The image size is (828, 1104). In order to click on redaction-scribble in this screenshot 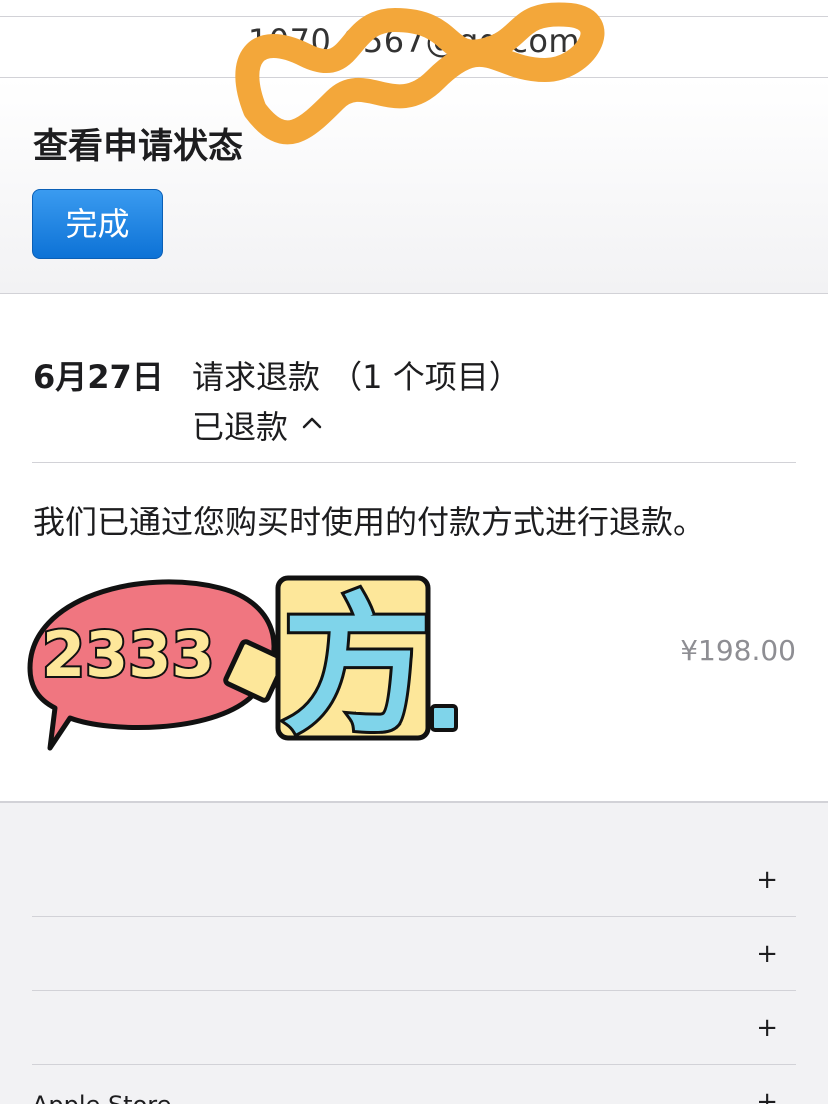, I will do `click(420, 73)`.